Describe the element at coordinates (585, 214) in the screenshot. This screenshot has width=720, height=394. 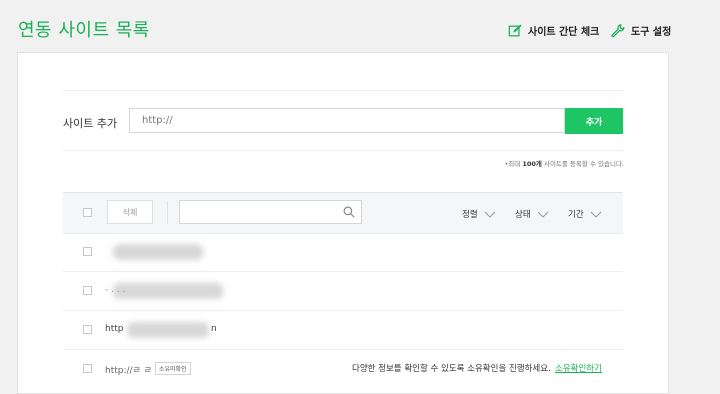
I see `period-filter: 기간` at that location.